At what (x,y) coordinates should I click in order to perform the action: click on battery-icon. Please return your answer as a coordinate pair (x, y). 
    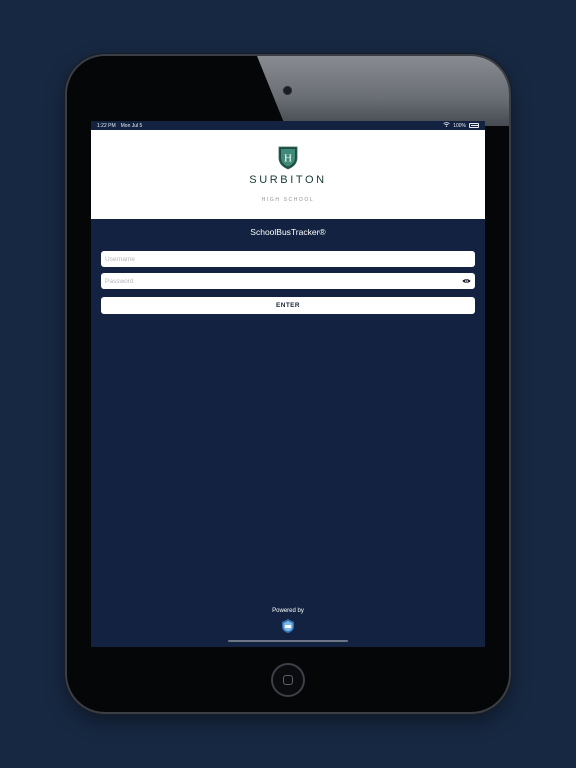
    Looking at the image, I should click on (474, 125).